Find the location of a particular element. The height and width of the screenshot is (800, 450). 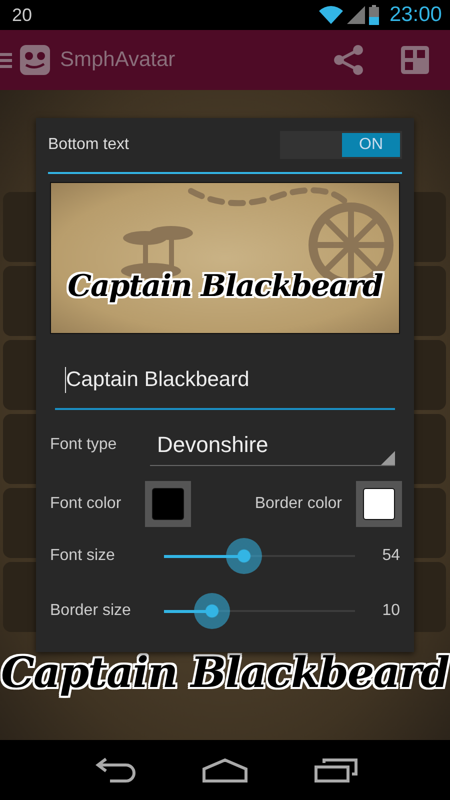

preview-caption: Captain Blackbeard is located at coordinates (225, 286).